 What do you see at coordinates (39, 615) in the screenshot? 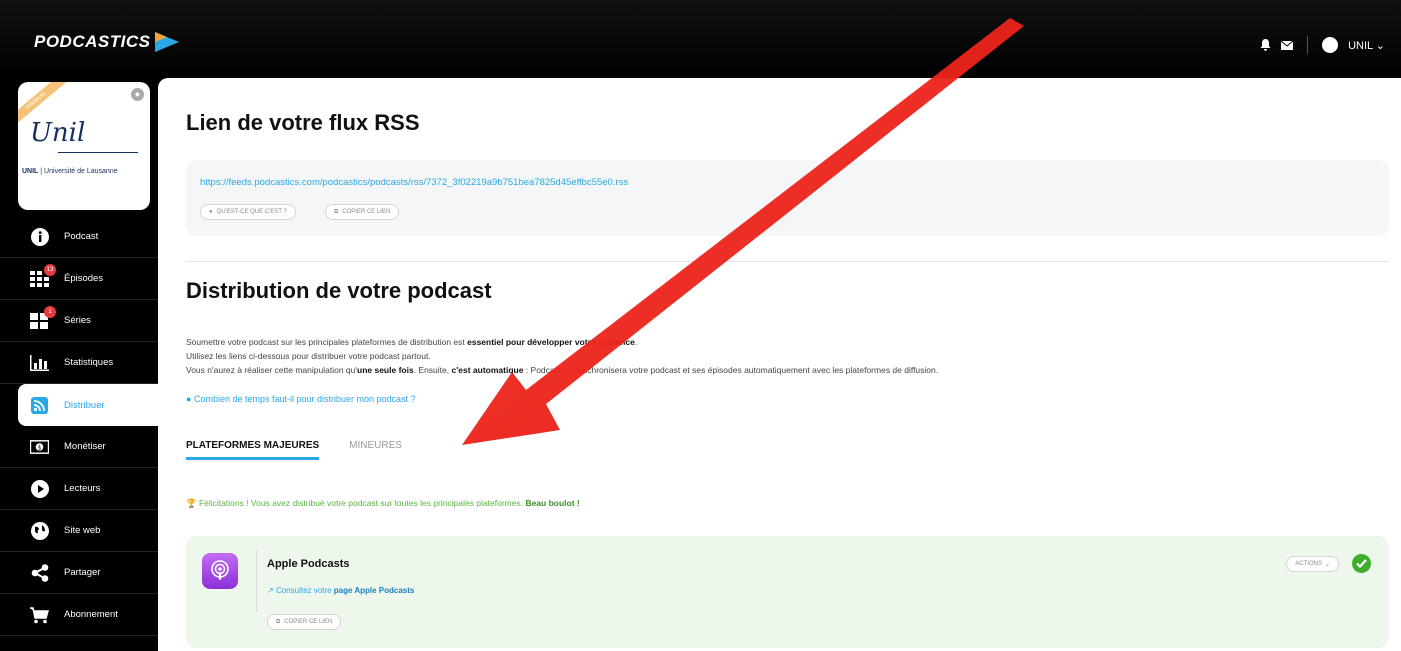
I see `cart-icon` at bounding box center [39, 615].